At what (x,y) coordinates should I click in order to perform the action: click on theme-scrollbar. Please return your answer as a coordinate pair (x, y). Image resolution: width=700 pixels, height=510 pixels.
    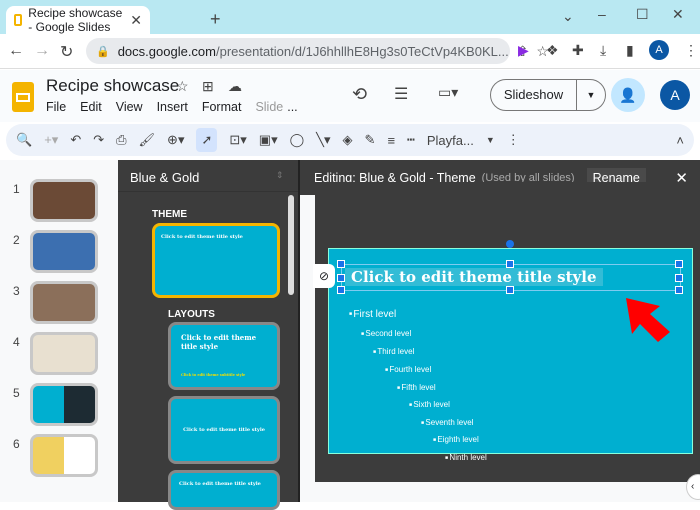
    Looking at the image, I should click on (291, 245).